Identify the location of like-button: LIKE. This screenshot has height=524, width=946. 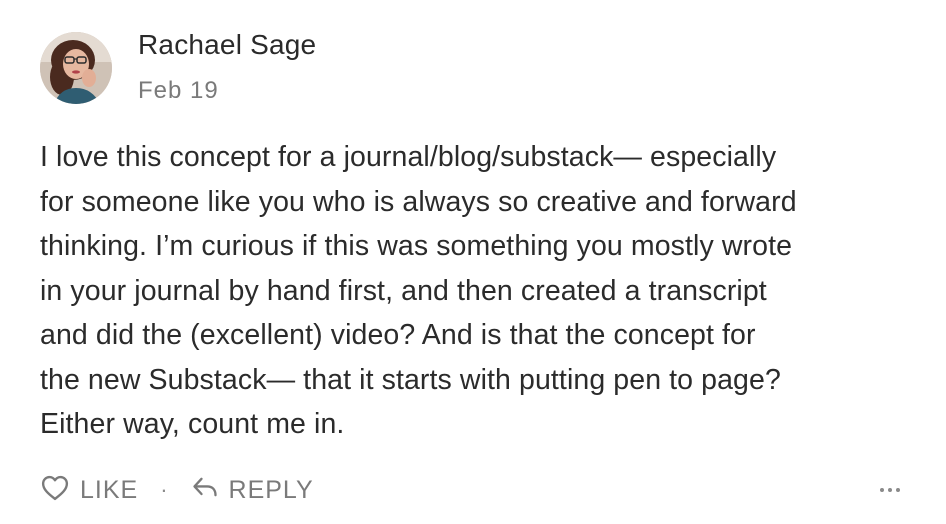
(89, 490).